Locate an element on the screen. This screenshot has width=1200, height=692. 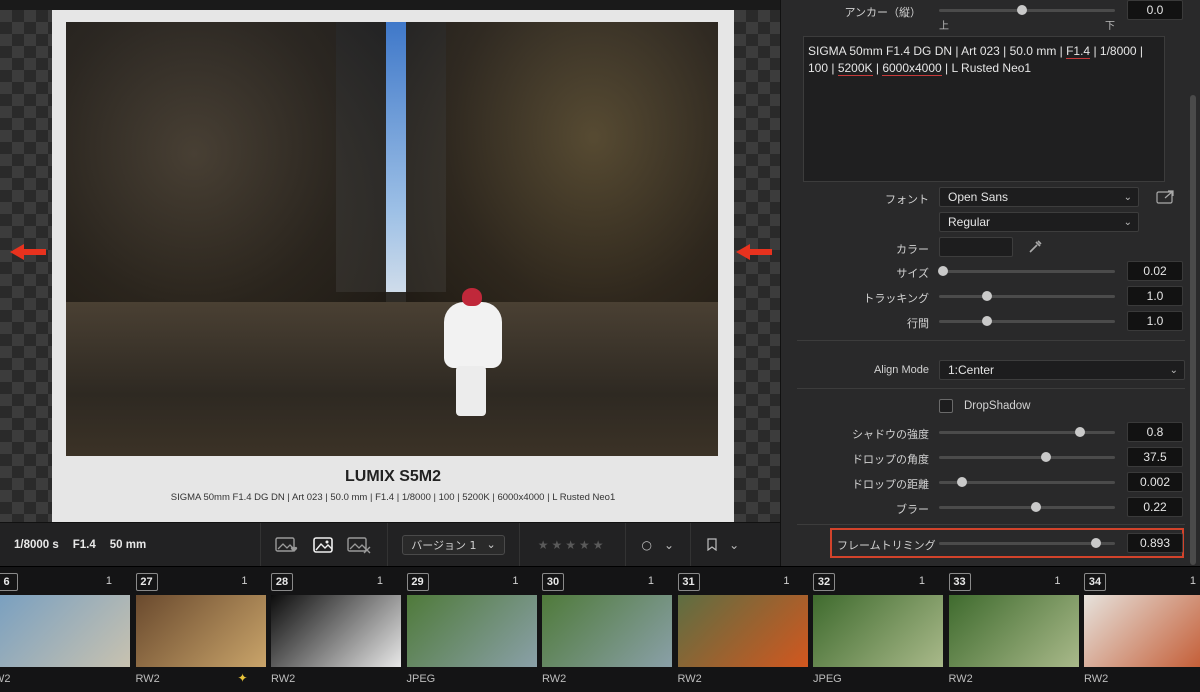
filmstrip-item: 6 1 W2 is located at coordinates (65, 629).